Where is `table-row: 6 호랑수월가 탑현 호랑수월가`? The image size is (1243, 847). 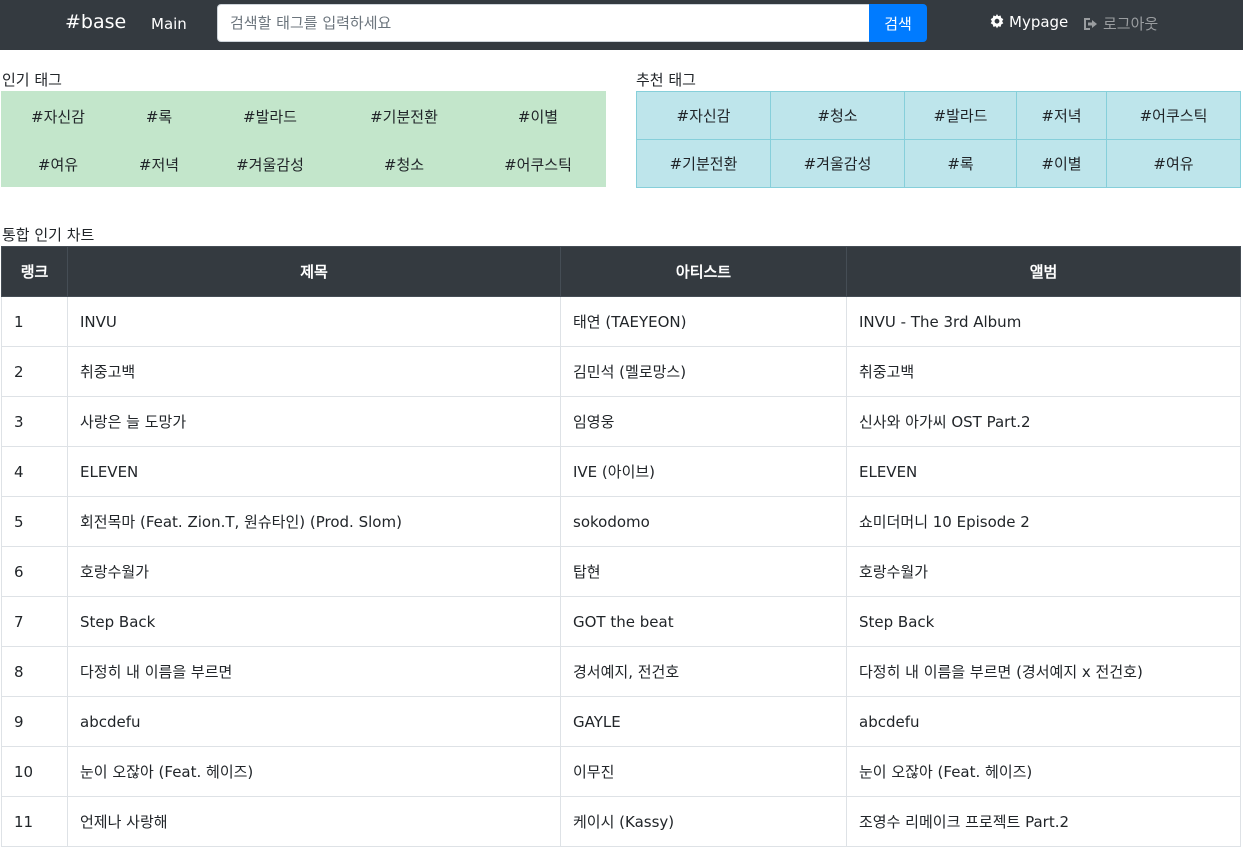
table-row: 6 호랑수월가 탑현 호랑수월가 is located at coordinates (621, 571).